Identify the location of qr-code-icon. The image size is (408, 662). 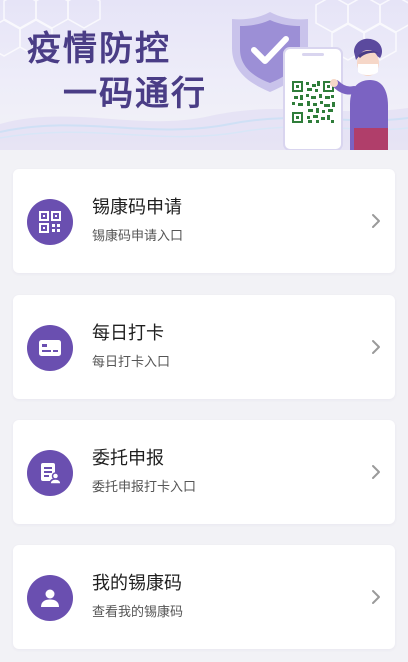
(50, 222).